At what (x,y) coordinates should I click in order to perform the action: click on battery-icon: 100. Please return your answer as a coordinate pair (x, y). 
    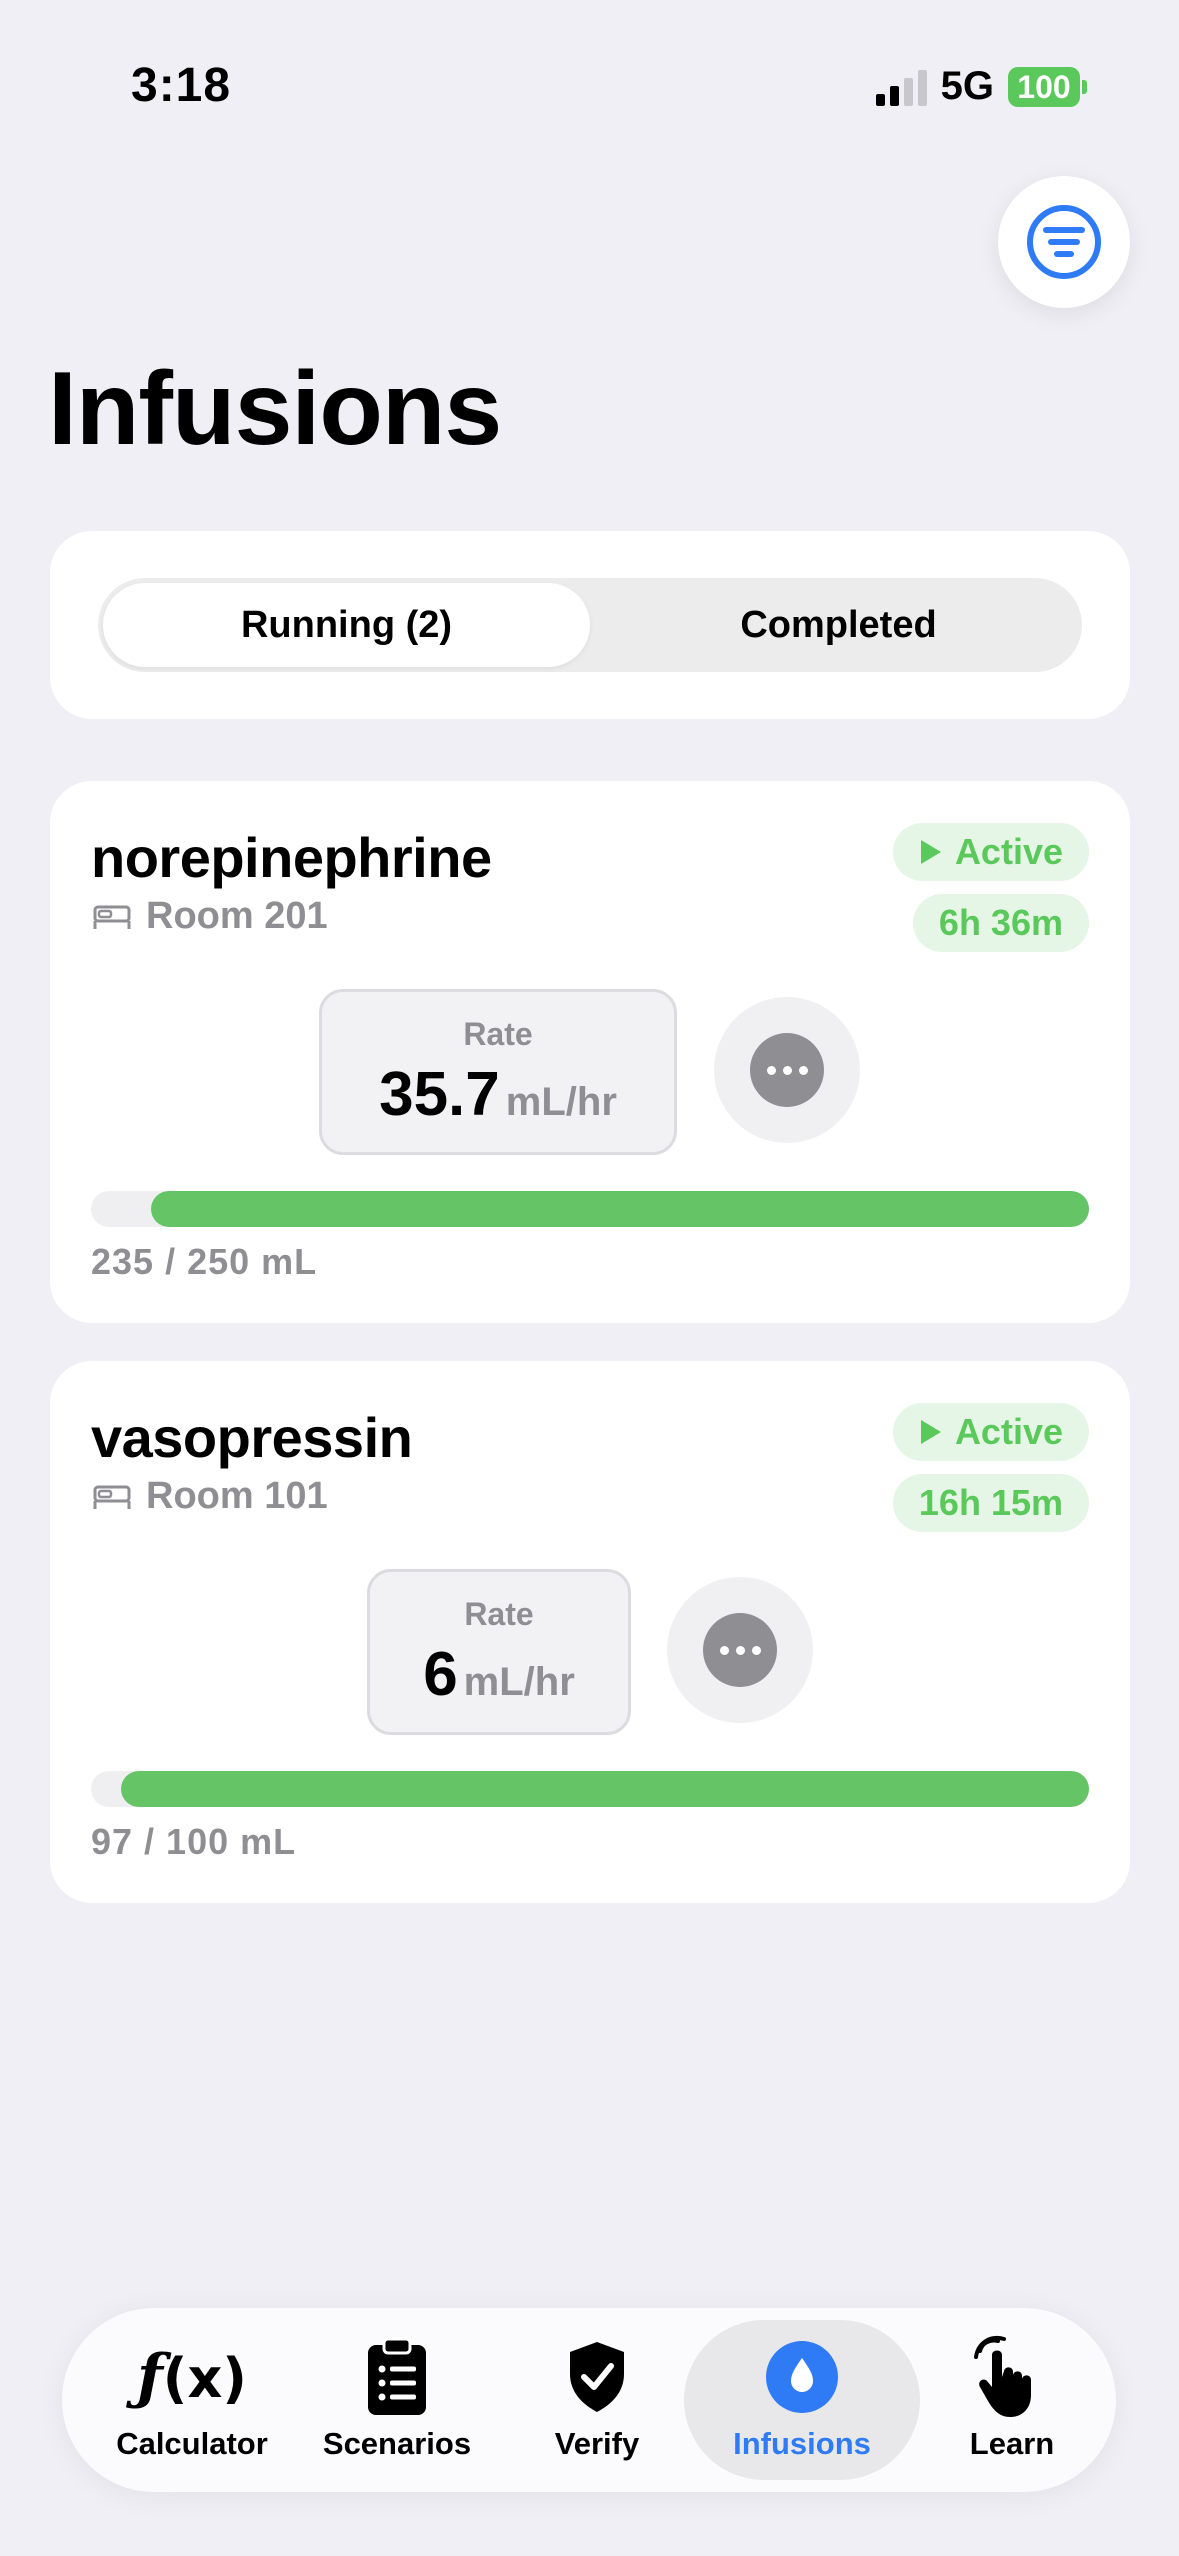
    Looking at the image, I should click on (1047, 86).